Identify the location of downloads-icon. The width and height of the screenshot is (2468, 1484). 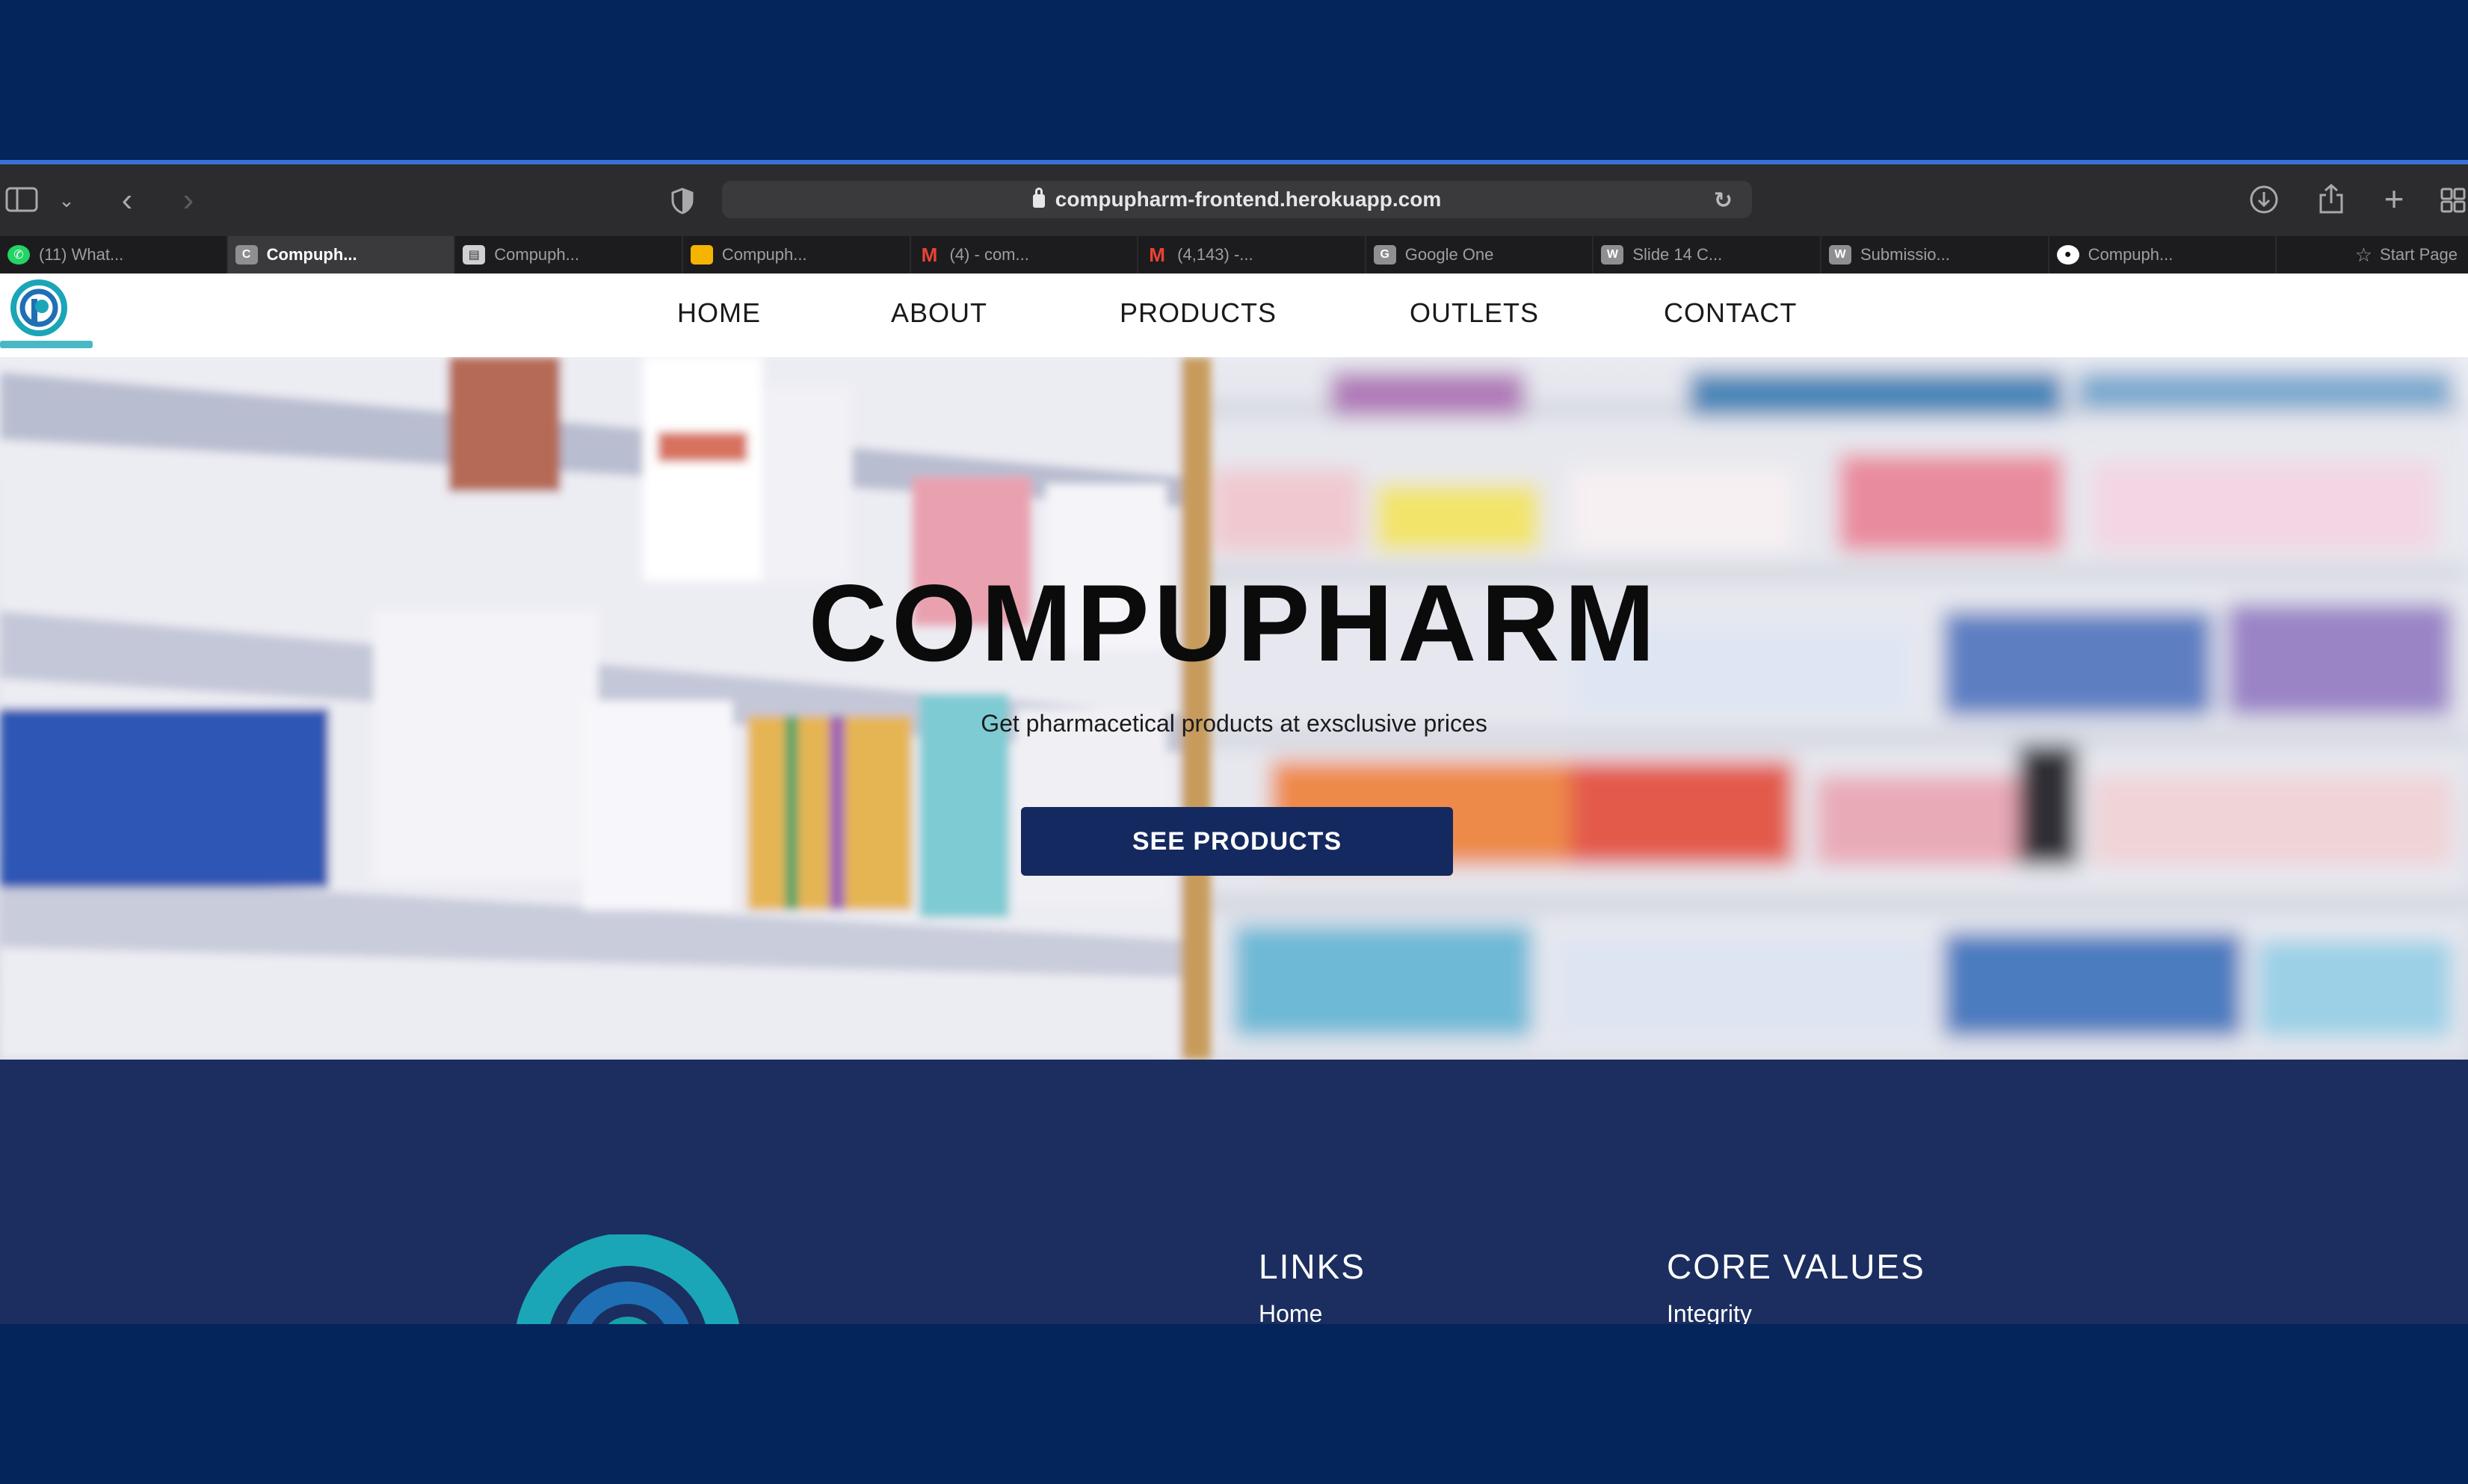
(2264, 200).